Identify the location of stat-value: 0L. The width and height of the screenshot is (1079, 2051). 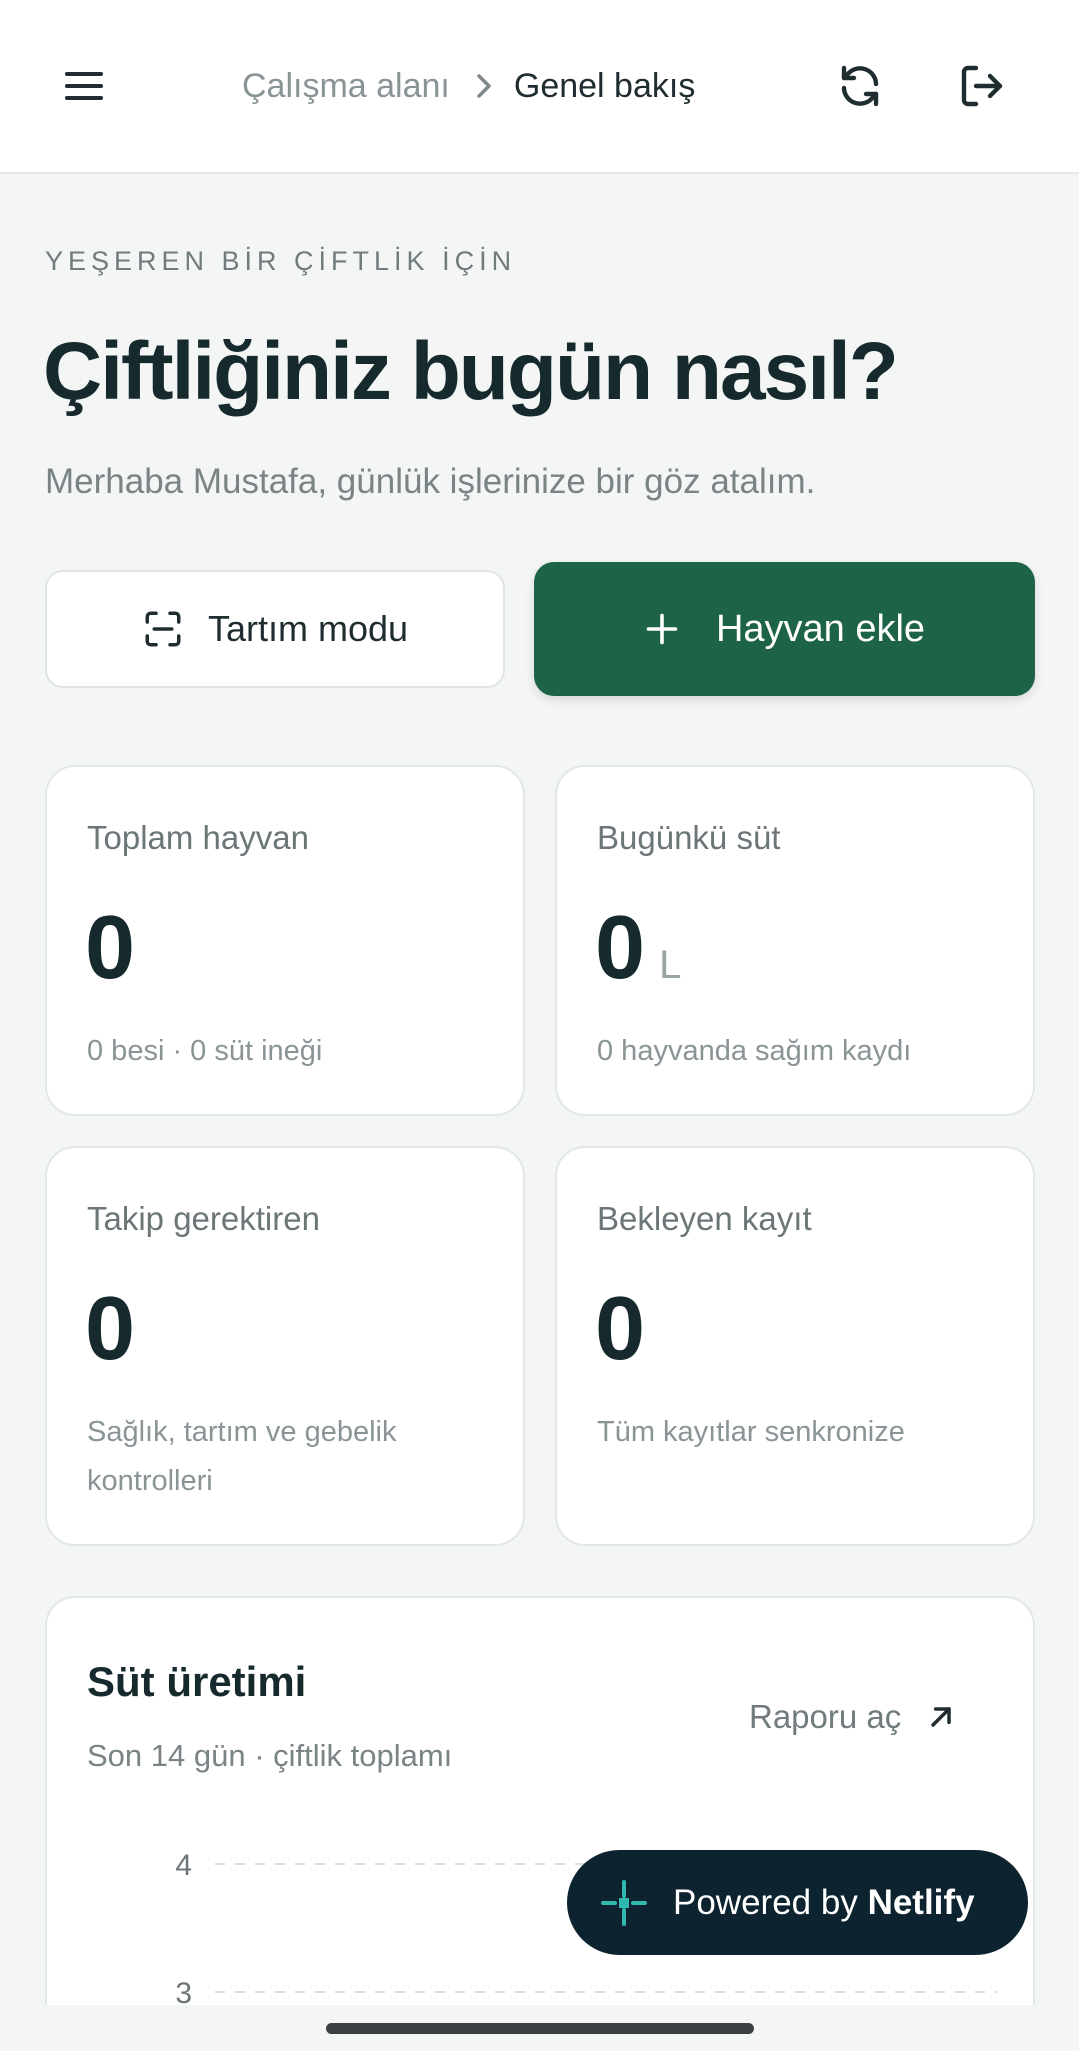
(638, 948).